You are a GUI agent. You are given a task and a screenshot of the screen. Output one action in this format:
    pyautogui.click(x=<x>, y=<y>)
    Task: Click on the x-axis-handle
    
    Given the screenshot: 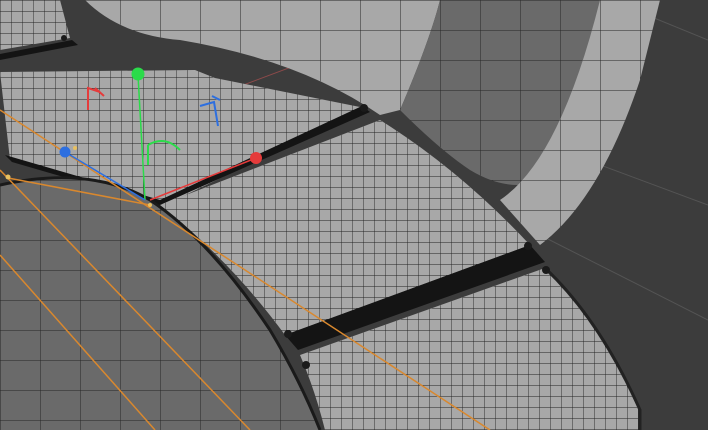 What is the action you would take?
    pyautogui.click(x=256, y=158)
    